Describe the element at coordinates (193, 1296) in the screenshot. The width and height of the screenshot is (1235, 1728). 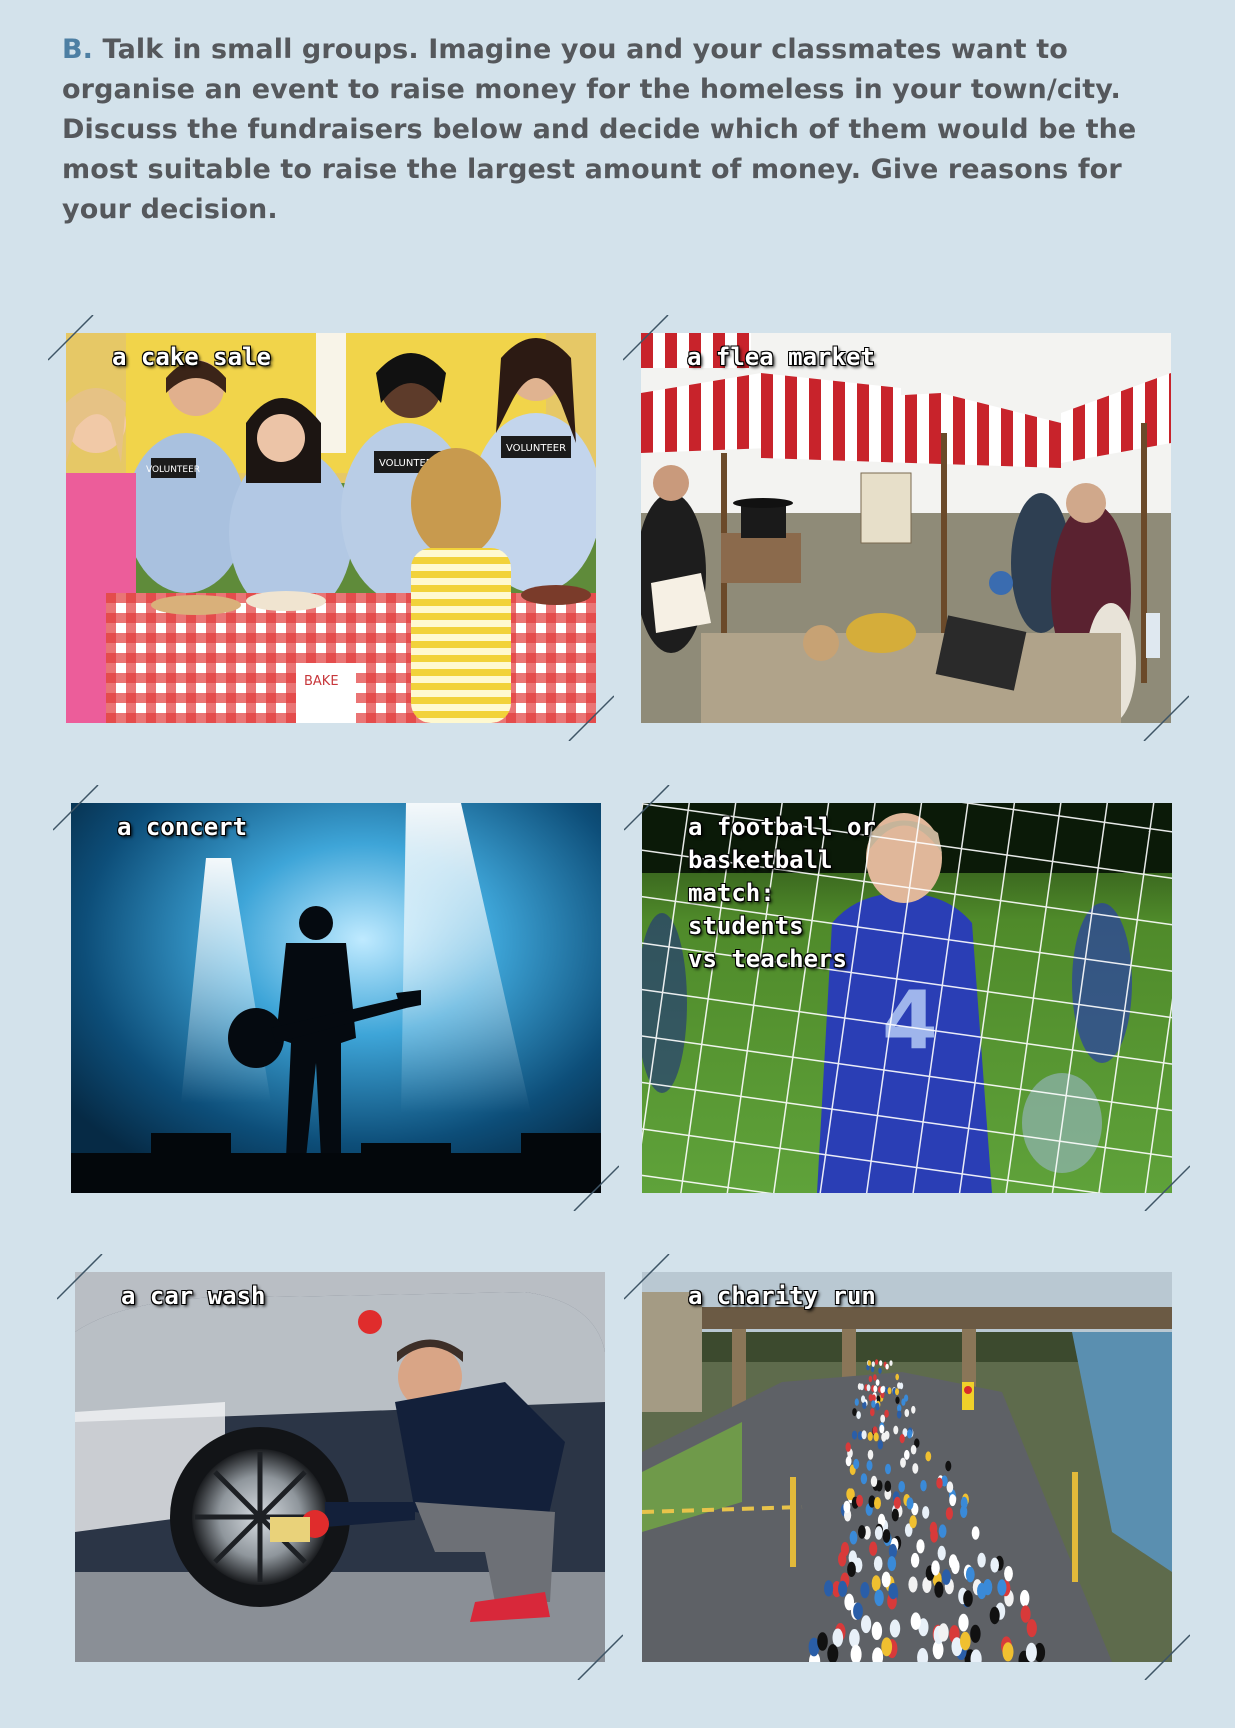
I see `card-caption: a car wash` at that location.